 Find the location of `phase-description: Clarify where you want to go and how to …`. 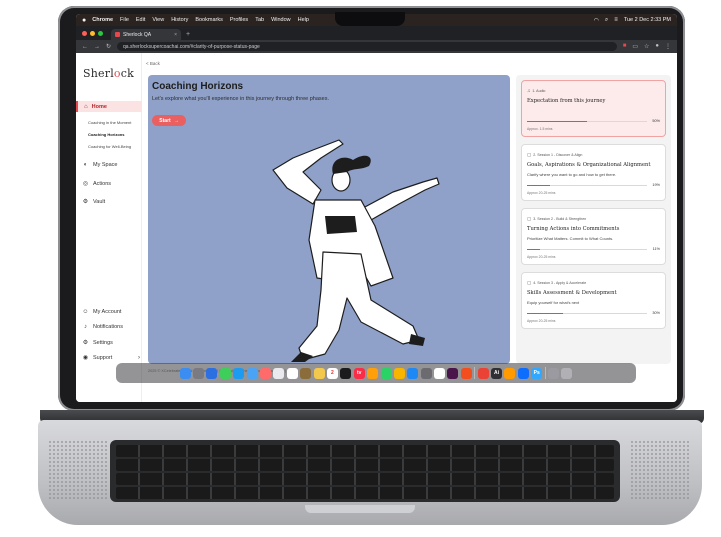

phase-description: Clarify where you want to go and how to … is located at coordinates (572, 174).